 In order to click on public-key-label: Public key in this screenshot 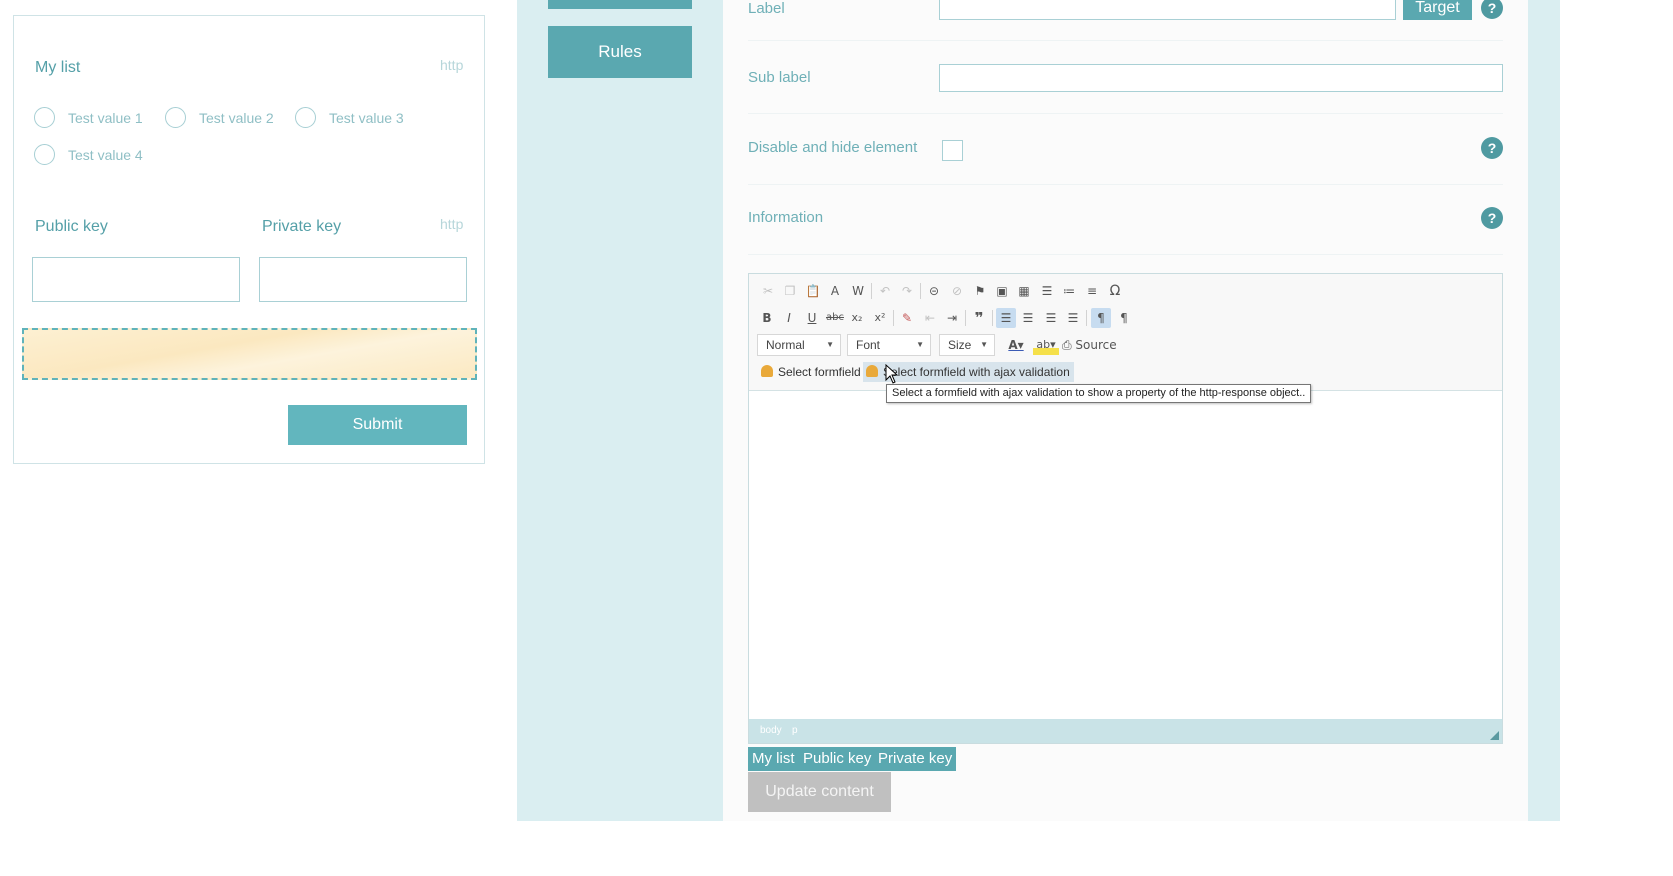, I will do `click(71, 226)`.